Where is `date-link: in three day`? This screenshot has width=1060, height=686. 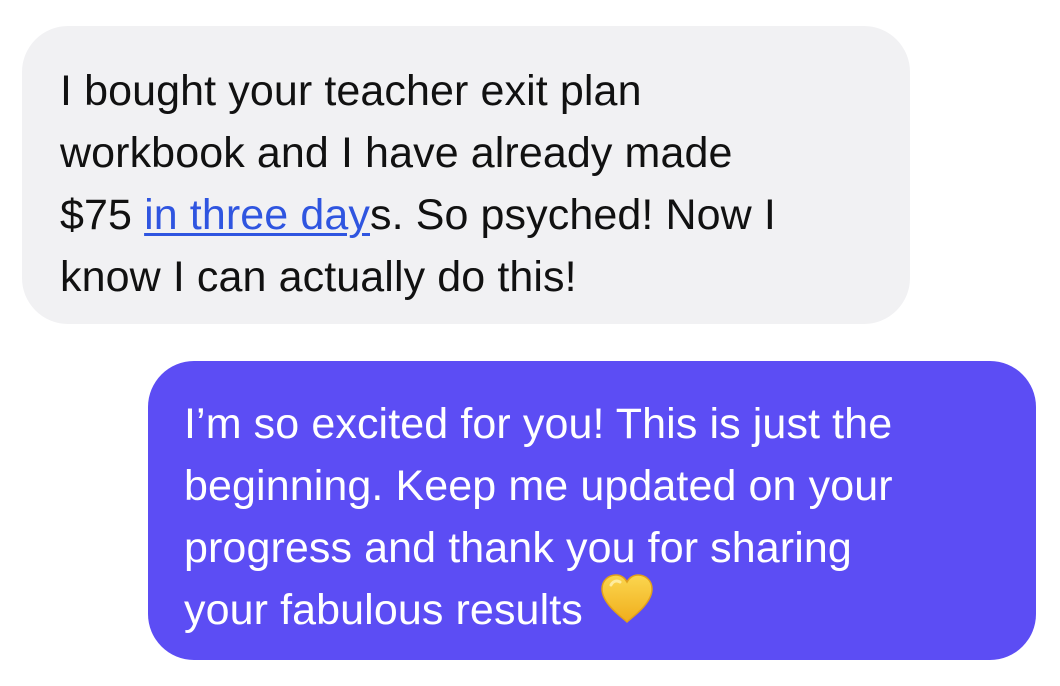
date-link: in three day is located at coordinates (257, 215).